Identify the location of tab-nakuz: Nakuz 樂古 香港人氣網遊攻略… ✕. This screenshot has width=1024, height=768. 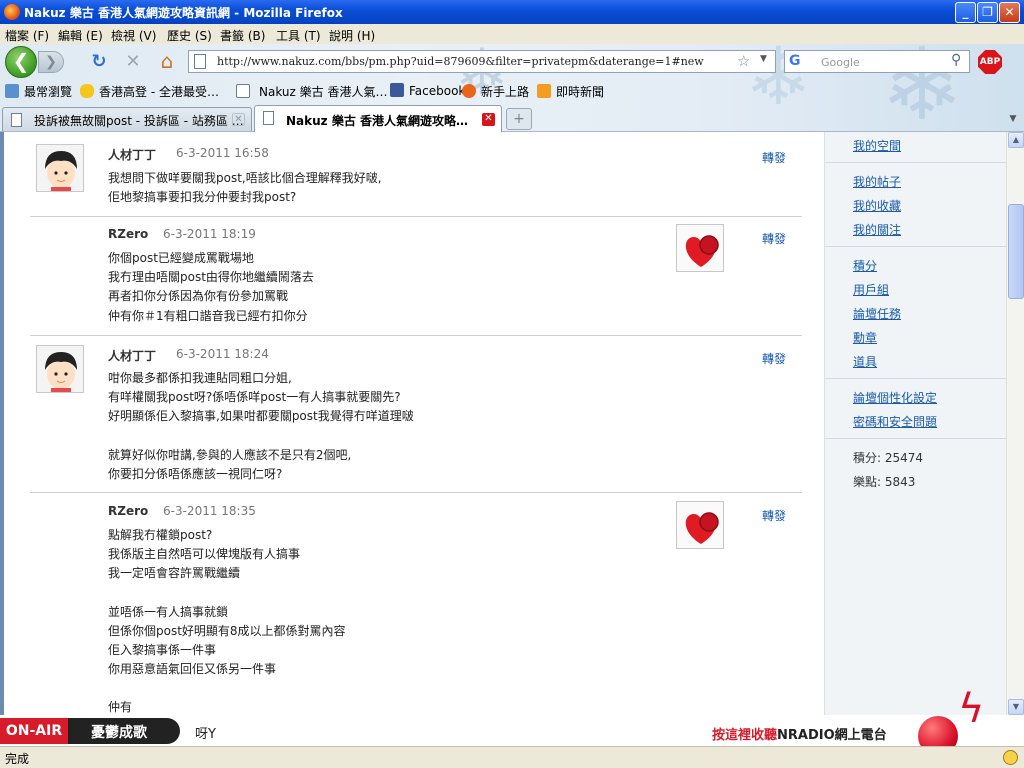
(378, 118).